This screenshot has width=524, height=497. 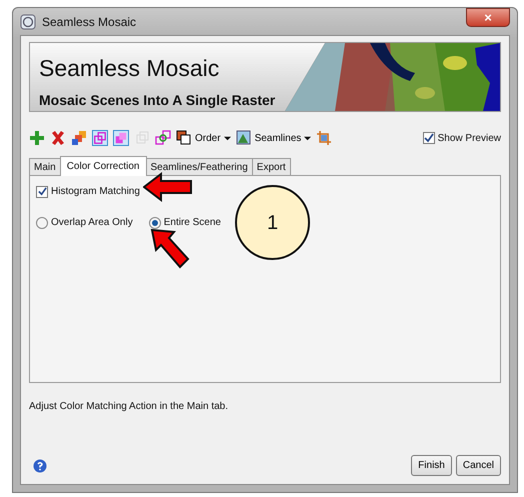 What do you see at coordinates (199, 166) in the screenshot?
I see `tab: Seamlines/Feathering` at bounding box center [199, 166].